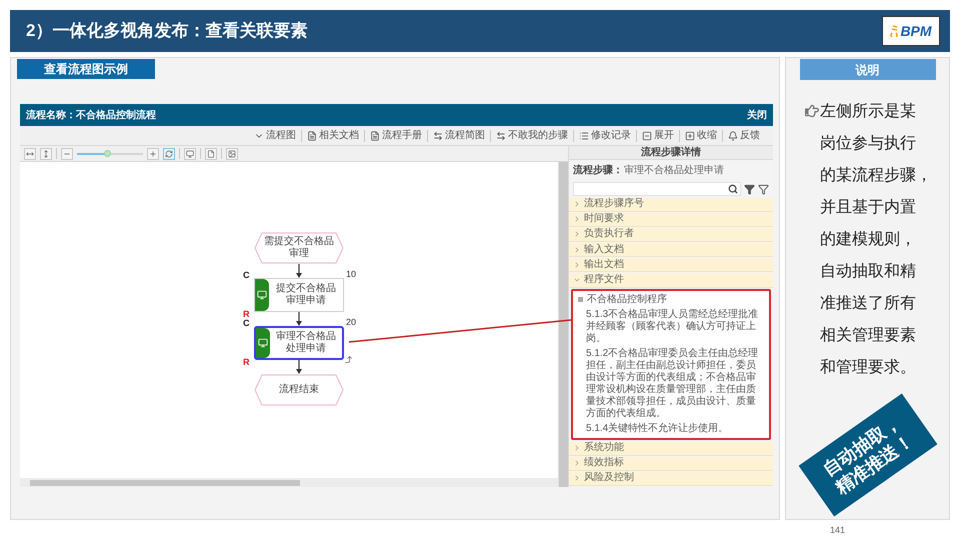 The image size is (960, 540). What do you see at coordinates (67, 154) in the screenshot?
I see `zoom-out-button` at bounding box center [67, 154].